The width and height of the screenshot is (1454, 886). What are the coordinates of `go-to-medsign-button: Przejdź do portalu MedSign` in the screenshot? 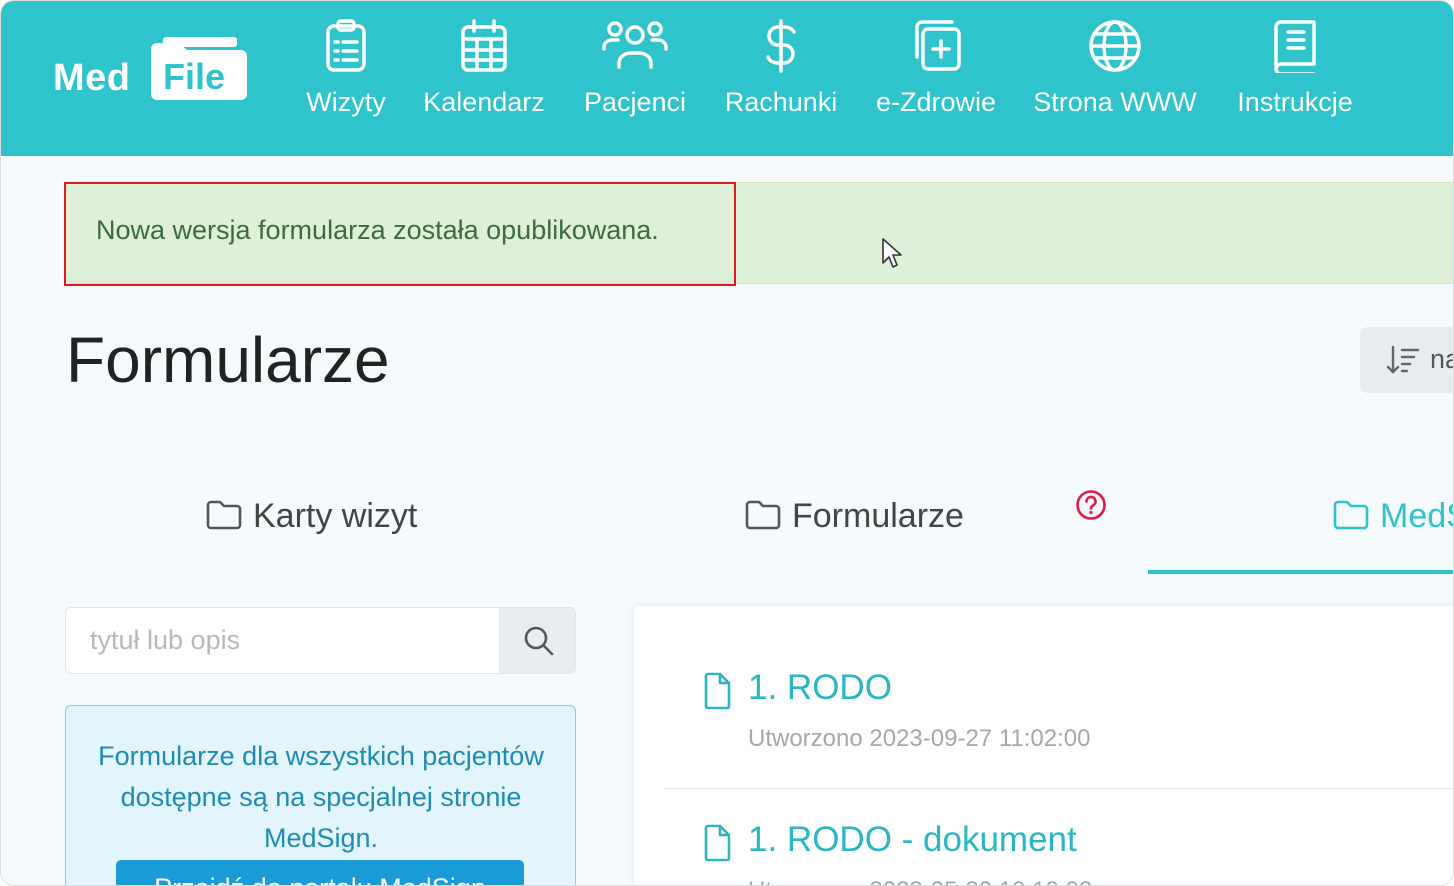 It's located at (320, 872).